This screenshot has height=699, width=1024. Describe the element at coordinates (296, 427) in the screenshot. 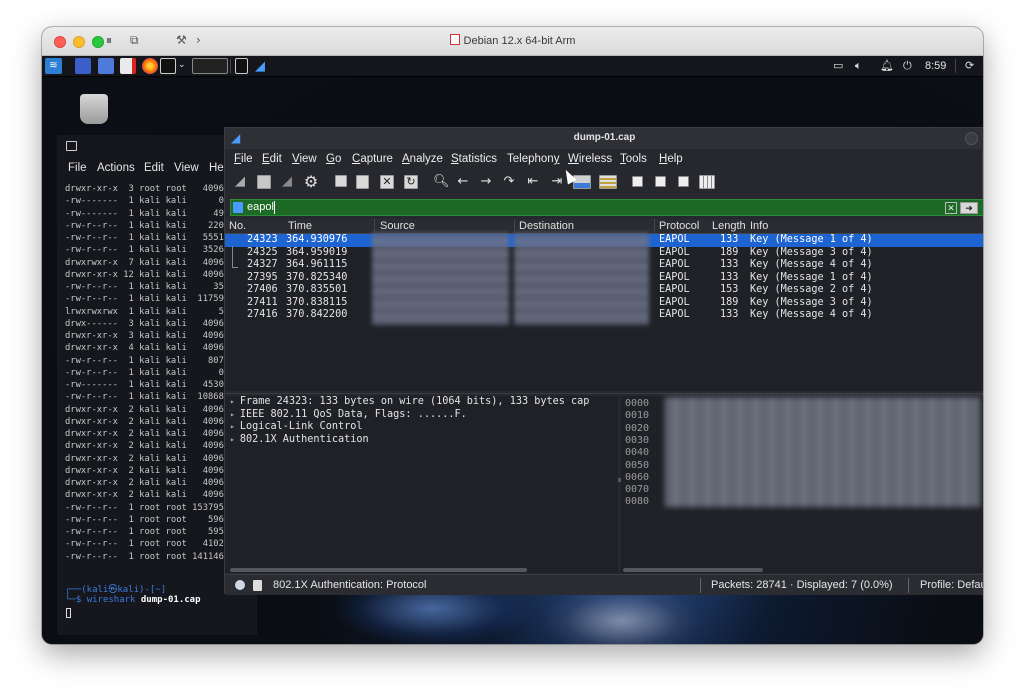

I see `detail-tree-item: ▸ Logical-Link Control` at that location.